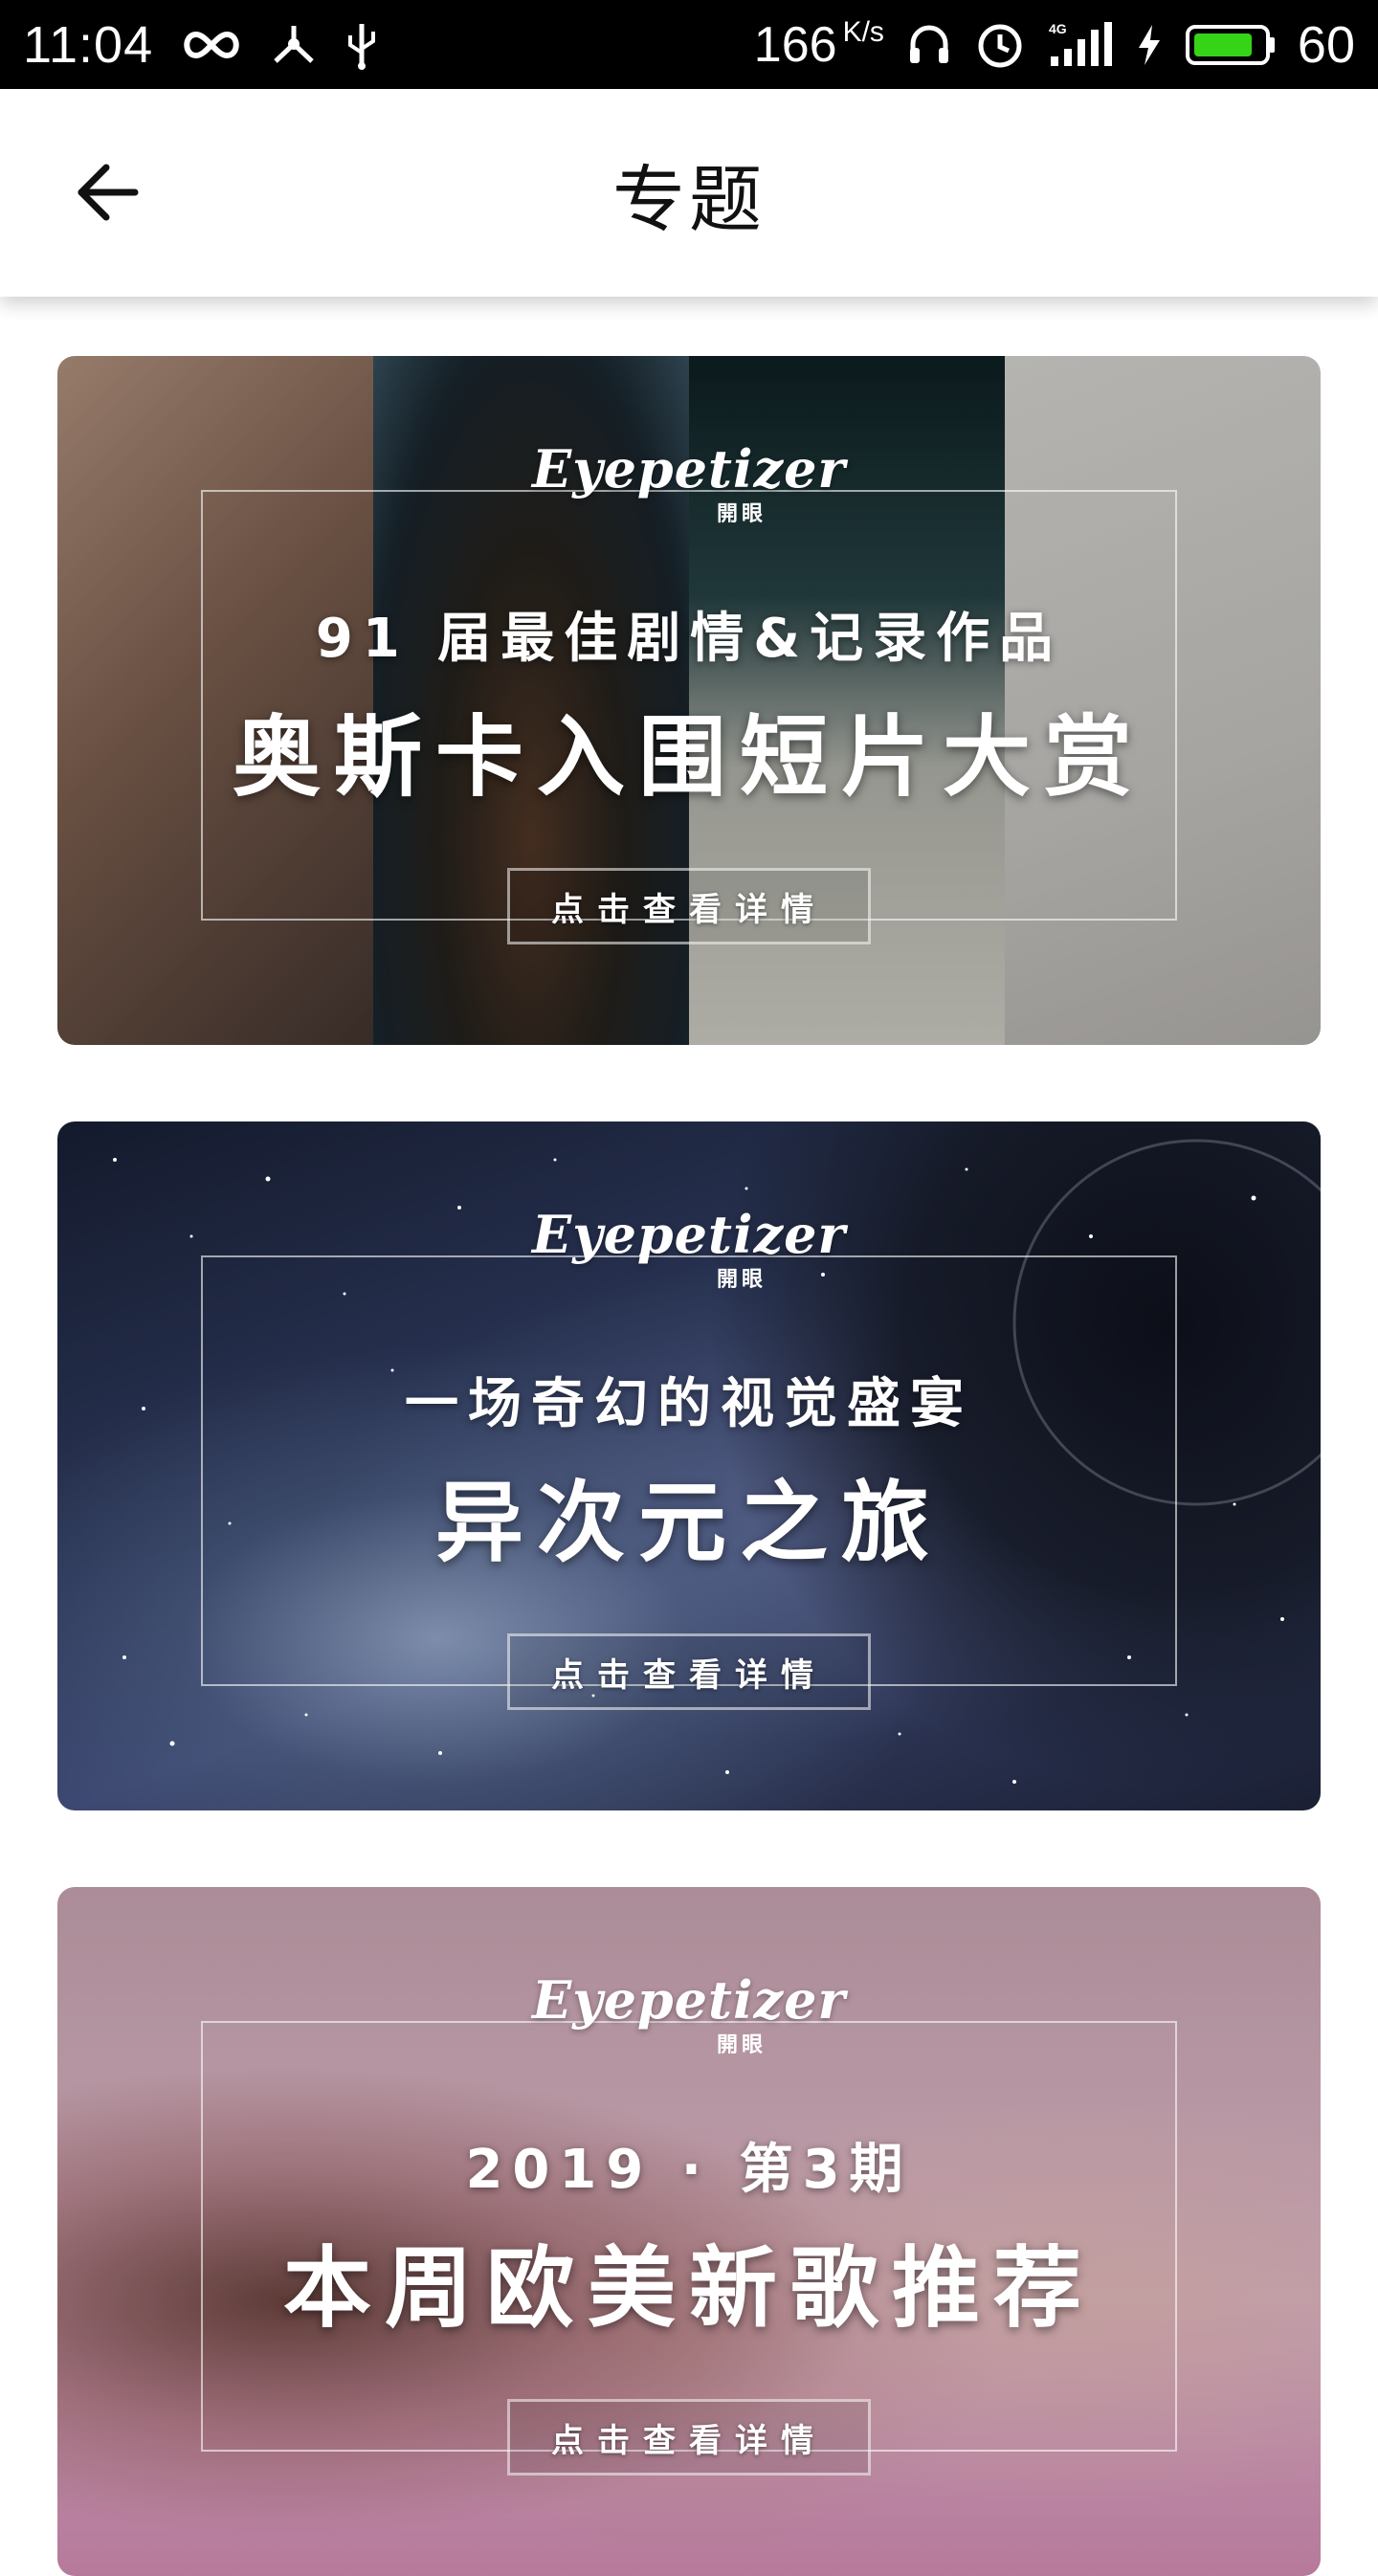  I want to click on battery-icon, so click(1231, 45).